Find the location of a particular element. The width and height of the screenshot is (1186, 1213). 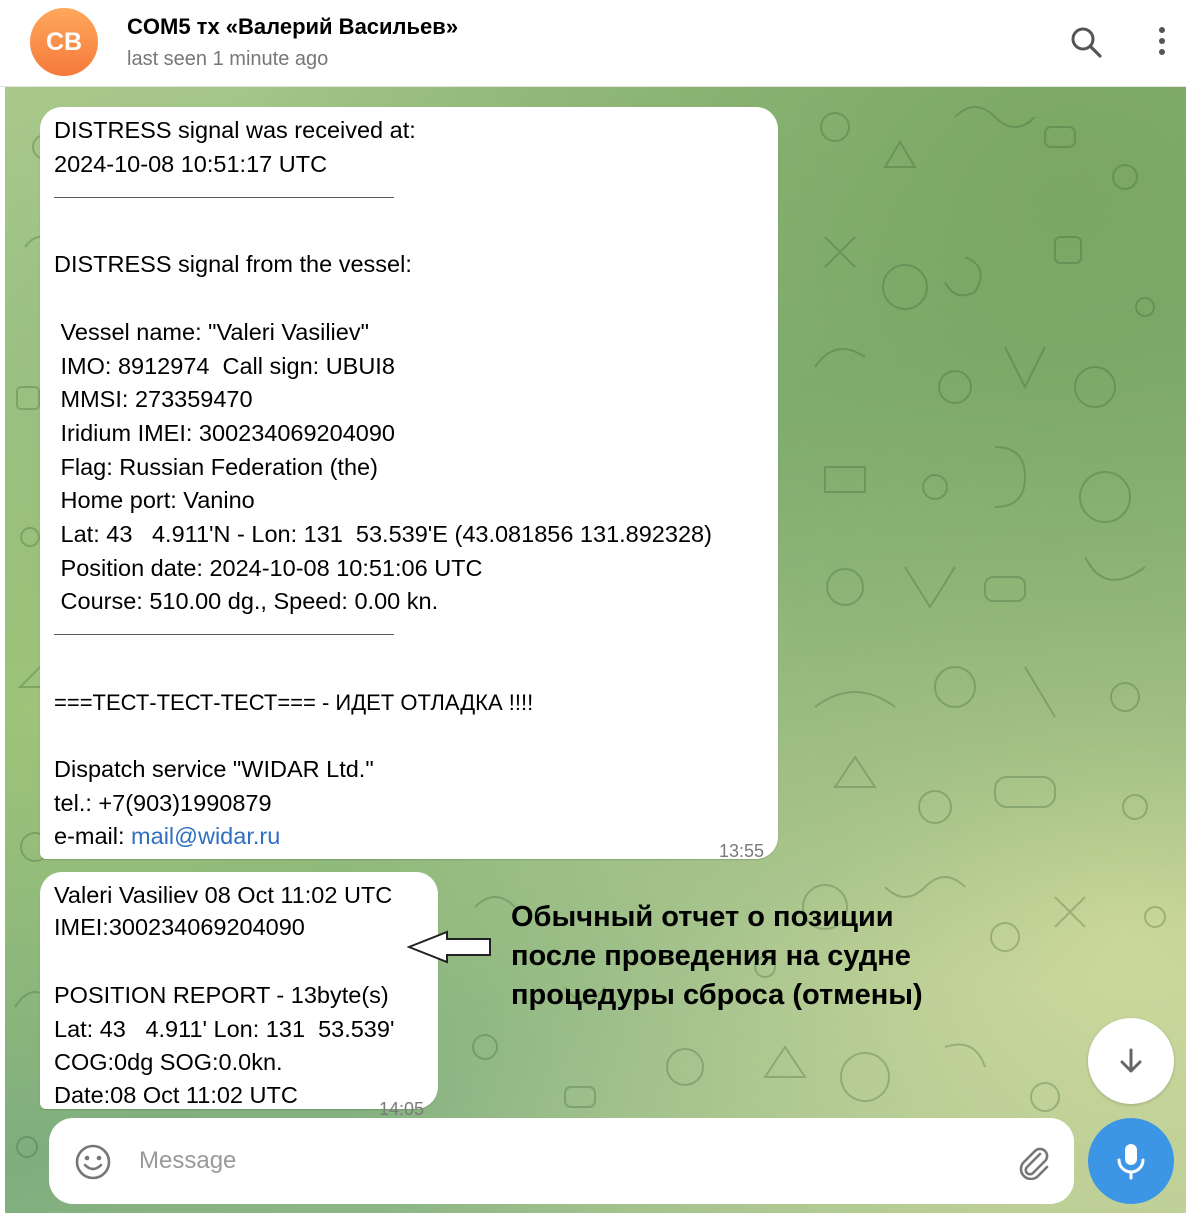

message-line: IMO: 8912974 Call sign: UBUI8 is located at coordinates (224, 366).